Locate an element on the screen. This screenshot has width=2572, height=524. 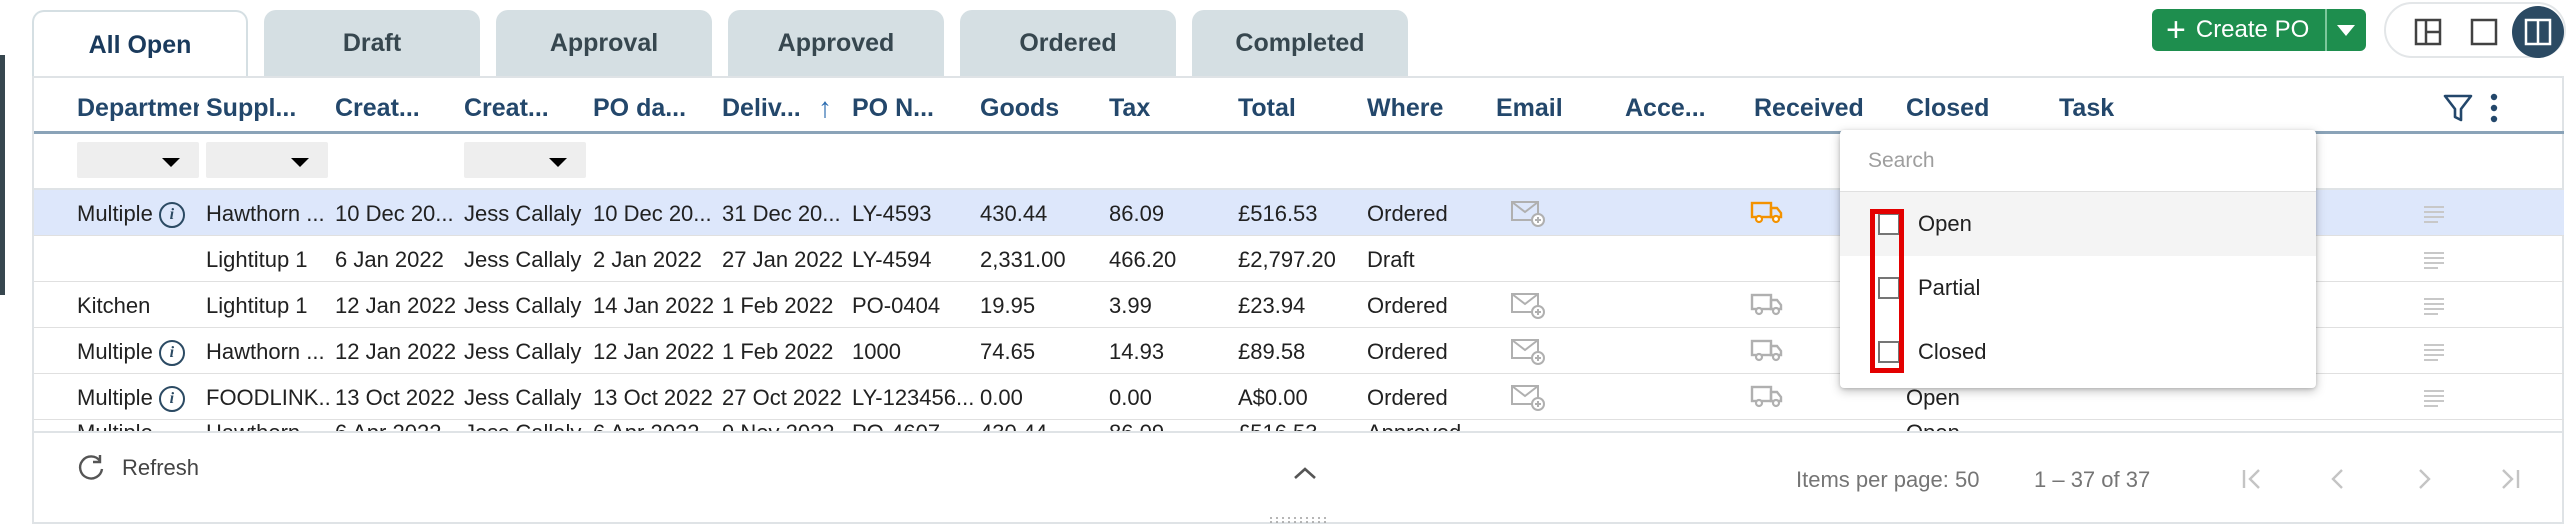
cell-delivery: 27 Jan 2022 is located at coordinates (783, 259).